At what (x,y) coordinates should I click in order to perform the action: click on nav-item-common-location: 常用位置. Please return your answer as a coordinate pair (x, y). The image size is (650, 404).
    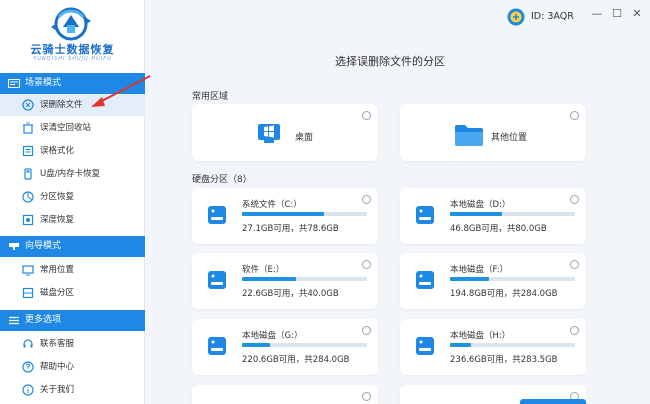
    Looking at the image, I should click on (72, 270).